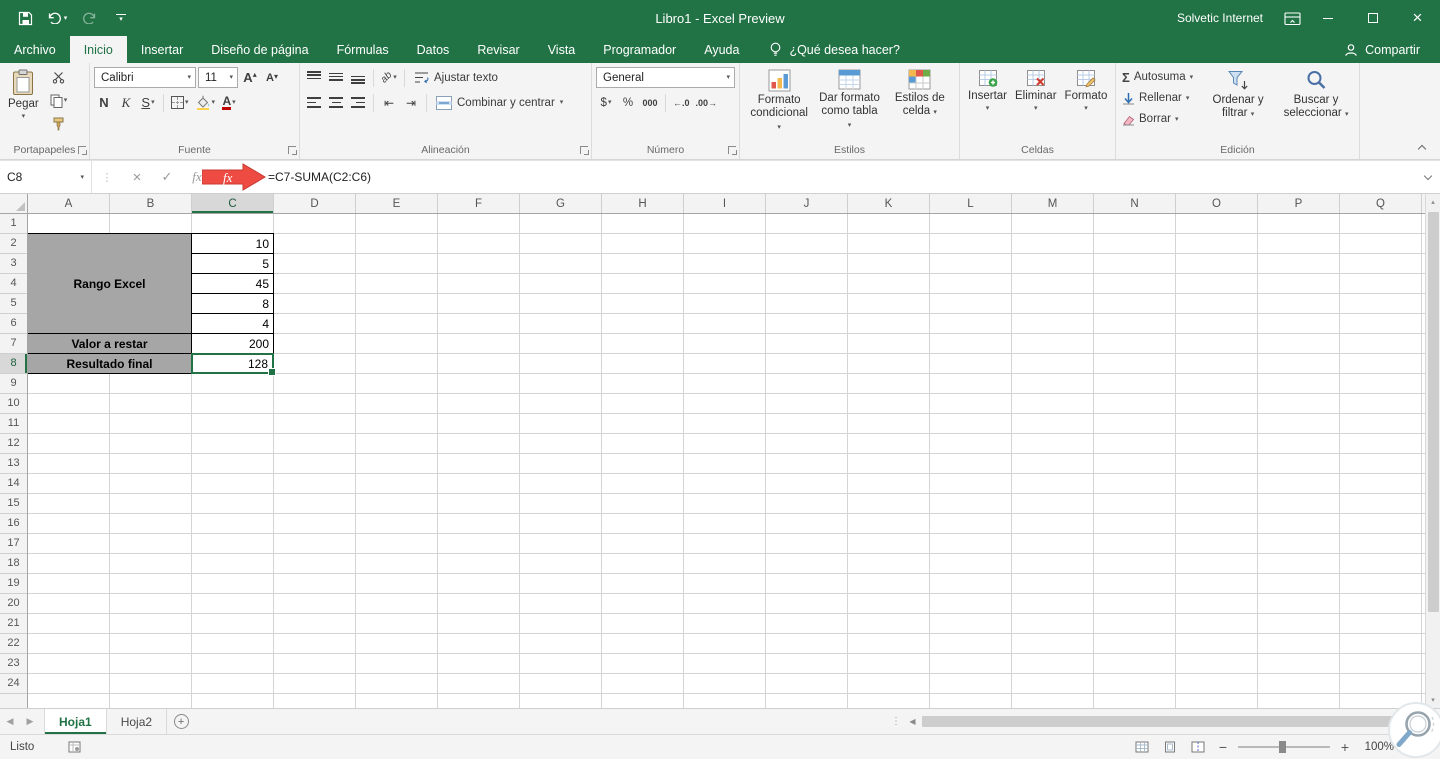  I want to click on ribbon-display-options-button, so click(1292, 18).